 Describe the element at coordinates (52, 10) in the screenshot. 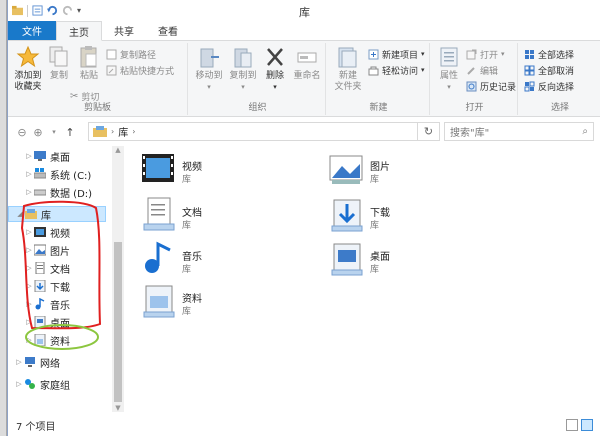

I see `undo-icon` at that location.